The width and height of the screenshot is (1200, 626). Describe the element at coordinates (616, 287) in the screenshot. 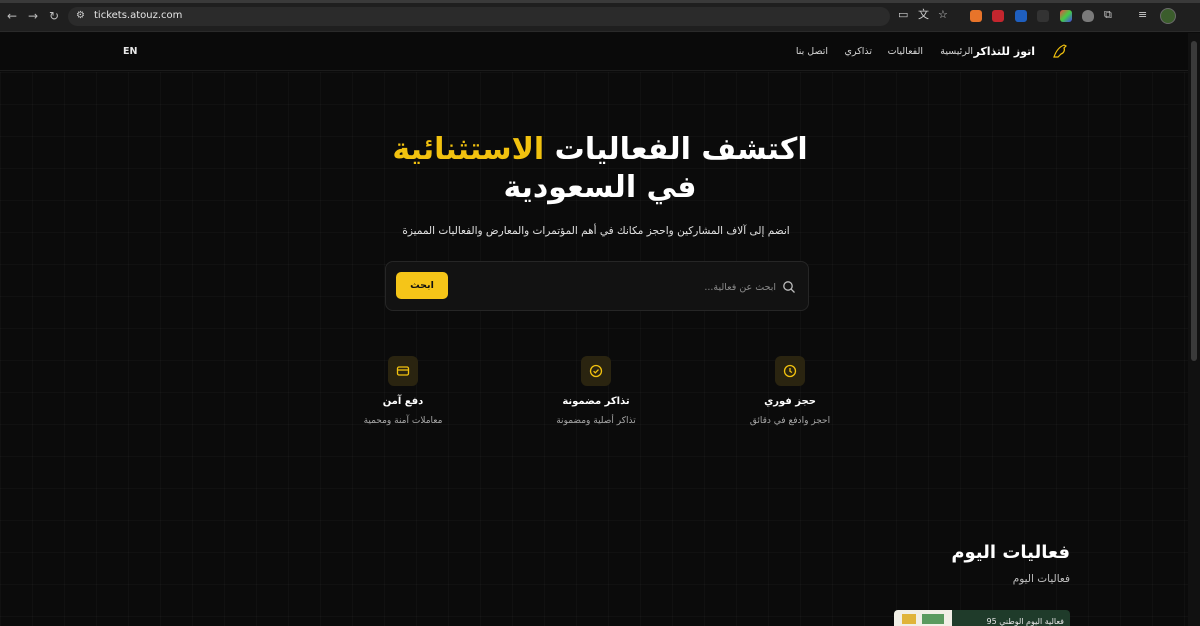

I see `search-input` at that location.